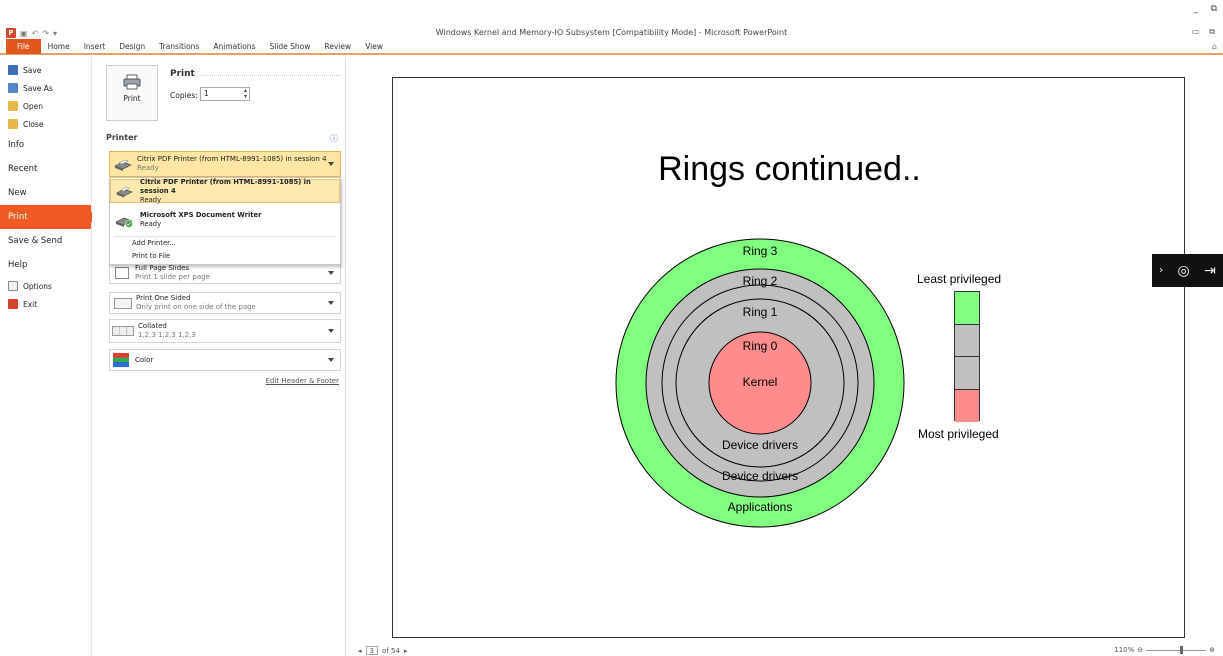 Image resolution: width=1223 pixels, height=656 pixels. I want to click on selected-printer-status: Ready, so click(148, 168).